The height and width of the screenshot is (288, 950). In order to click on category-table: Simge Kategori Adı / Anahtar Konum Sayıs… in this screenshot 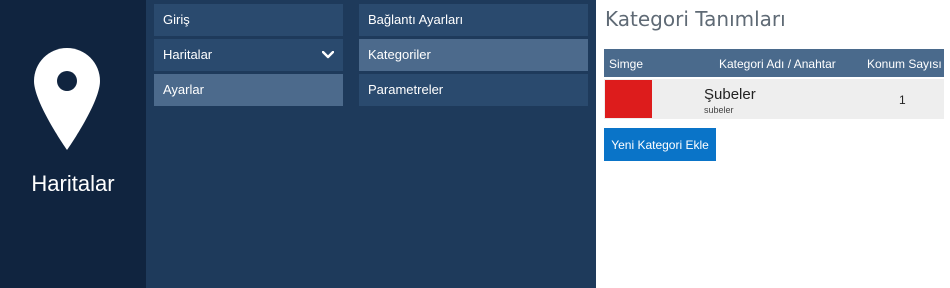, I will do `click(774, 84)`.